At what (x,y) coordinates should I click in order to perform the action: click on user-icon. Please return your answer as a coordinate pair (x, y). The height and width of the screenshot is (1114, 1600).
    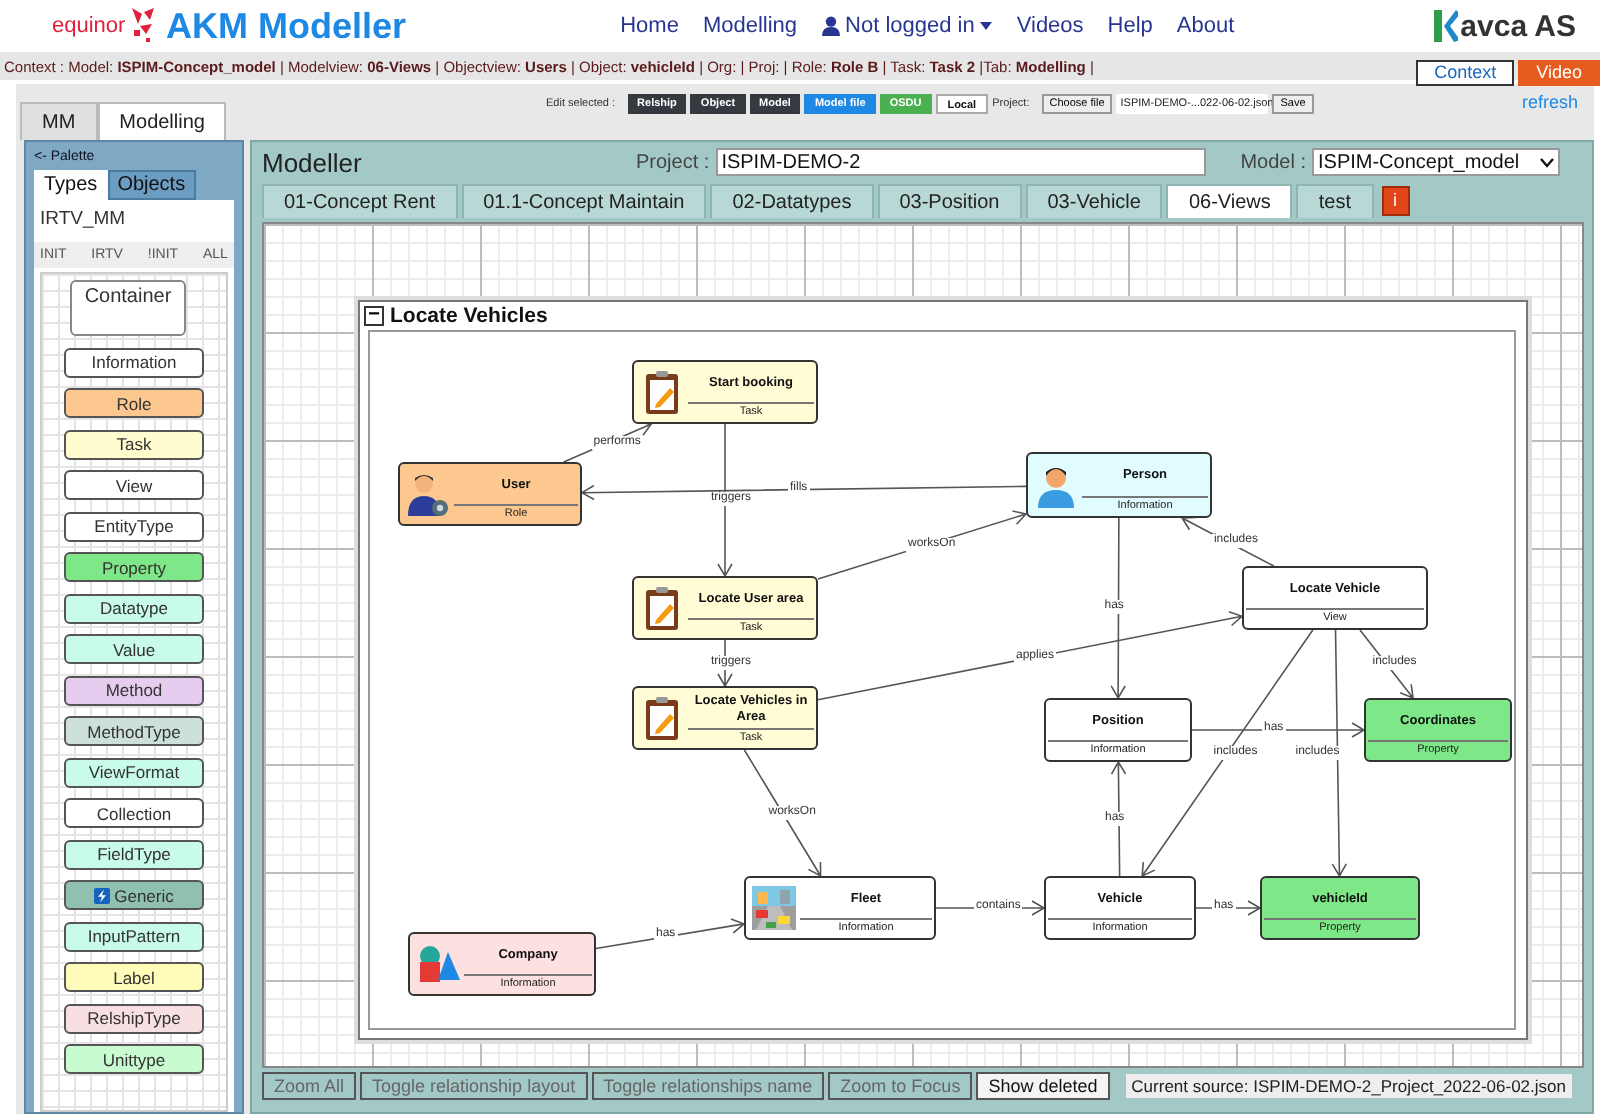
    Looking at the image, I should click on (830, 26).